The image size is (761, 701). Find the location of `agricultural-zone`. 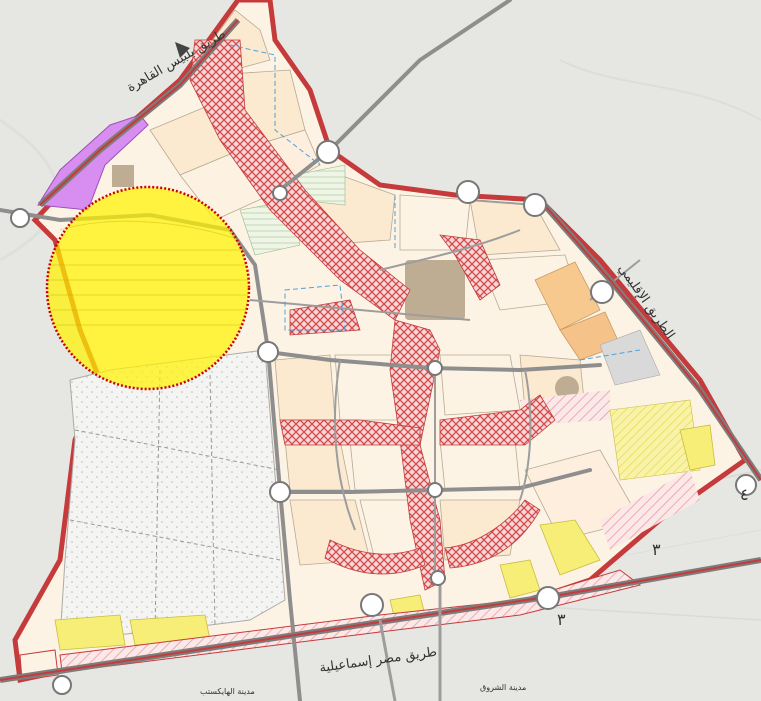

agricultural-zone is located at coordinates (172, 495).